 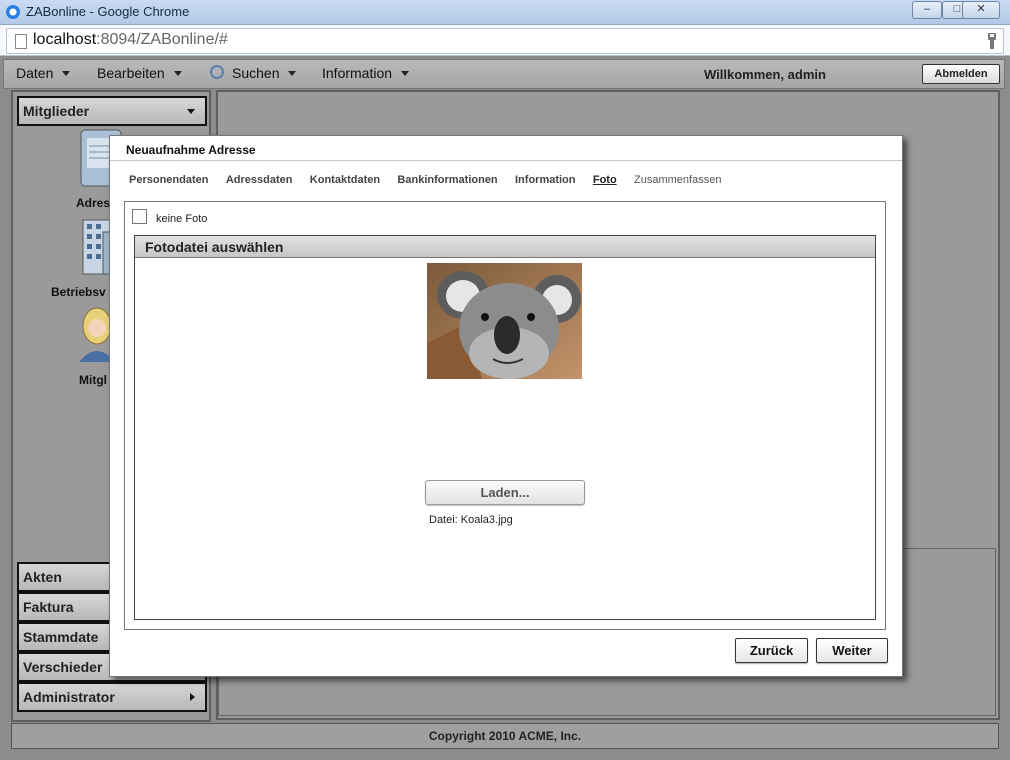 I want to click on menu-bearbeiten: Bearbeiten, so click(x=139, y=73).